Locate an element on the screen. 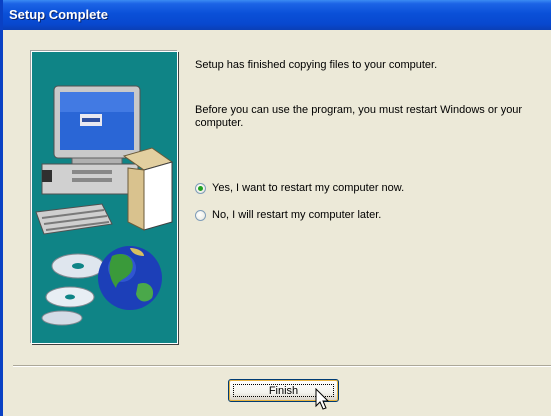 This screenshot has width=551, height=416. restart-now-option: Yes, I want to restart my computer now. is located at coordinates (299, 188).